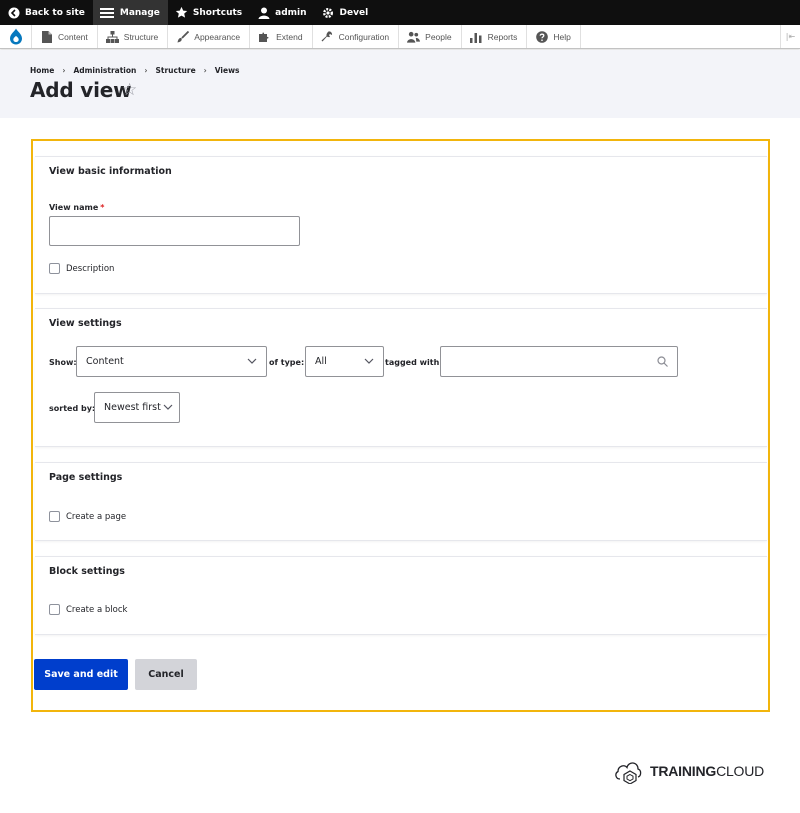  Describe the element at coordinates (175, 70) in the screenshot. I see `breadcrumb-structure: Structure` at that location.